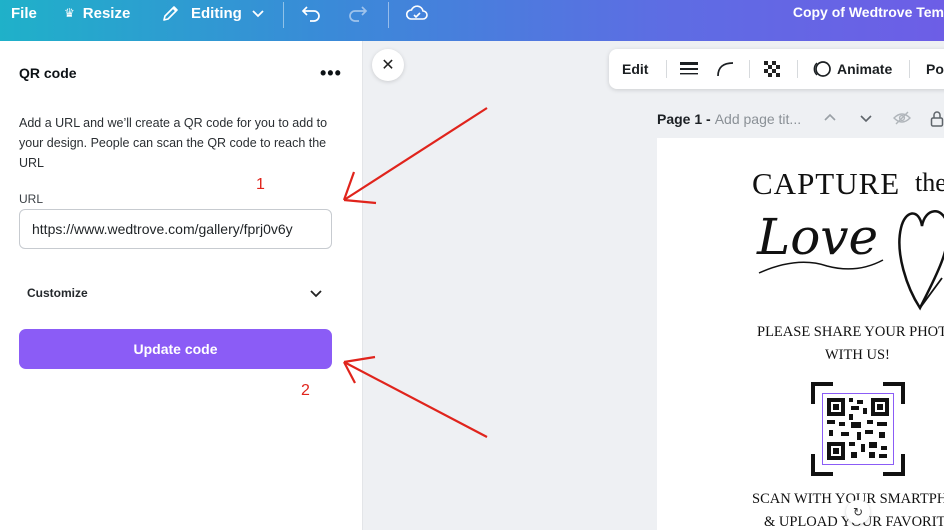 This screenshot has width=944, height=530. I want to click on border-weight-button, so click(689, 69).